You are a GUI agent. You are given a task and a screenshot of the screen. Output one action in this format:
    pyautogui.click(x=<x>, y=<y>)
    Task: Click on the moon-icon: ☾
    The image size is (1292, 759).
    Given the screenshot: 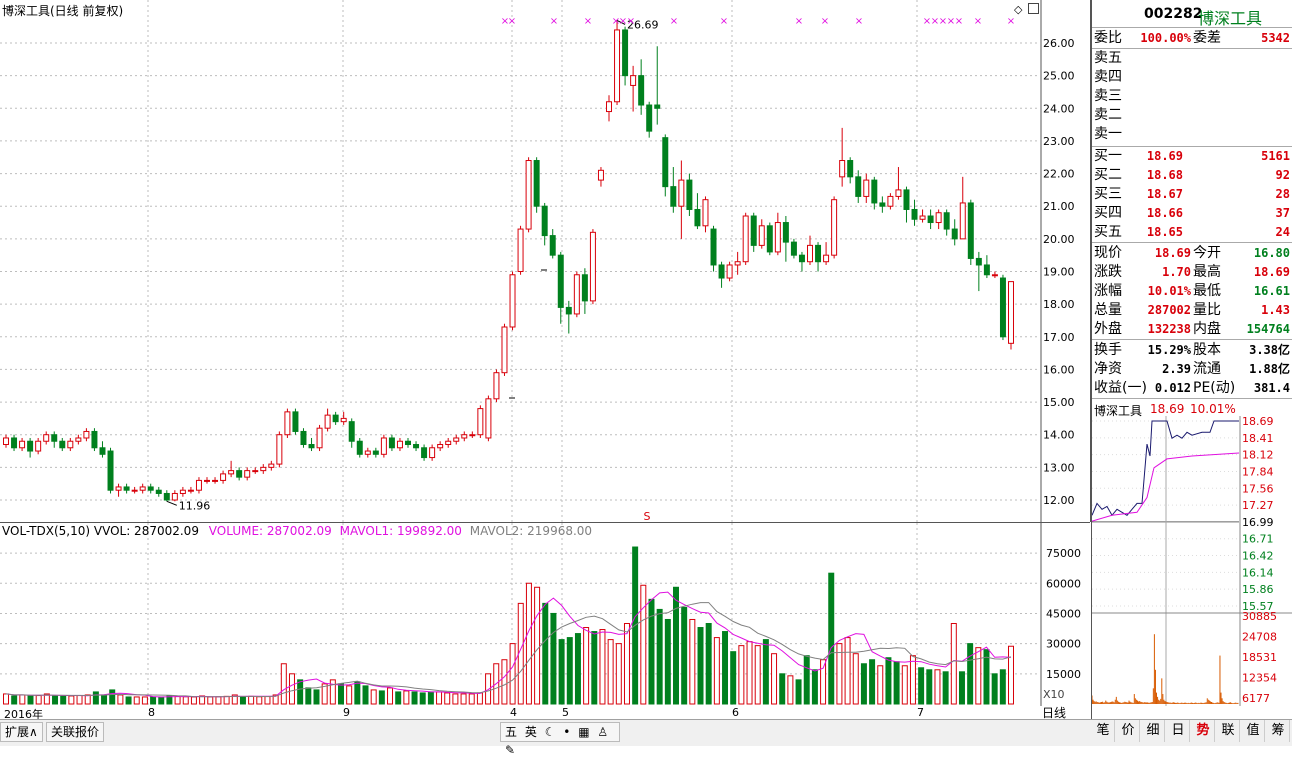 What is the action you would take?
    pyautogui.click(x=550, y=732)
    